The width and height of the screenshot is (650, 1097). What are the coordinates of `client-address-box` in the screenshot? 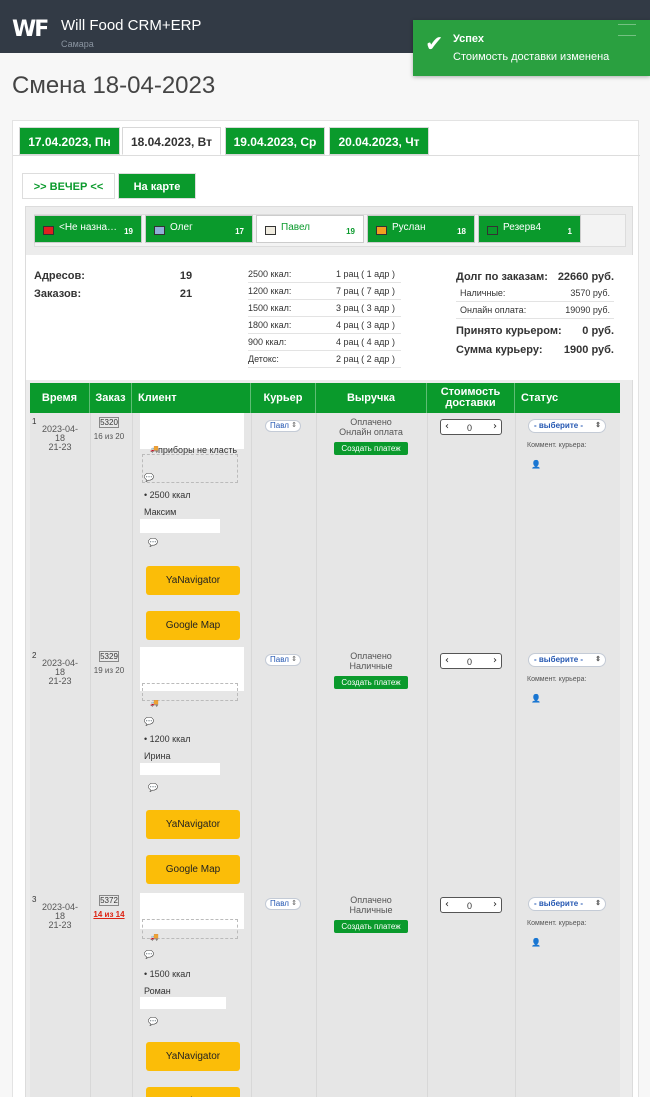 It's located at (192, 431).